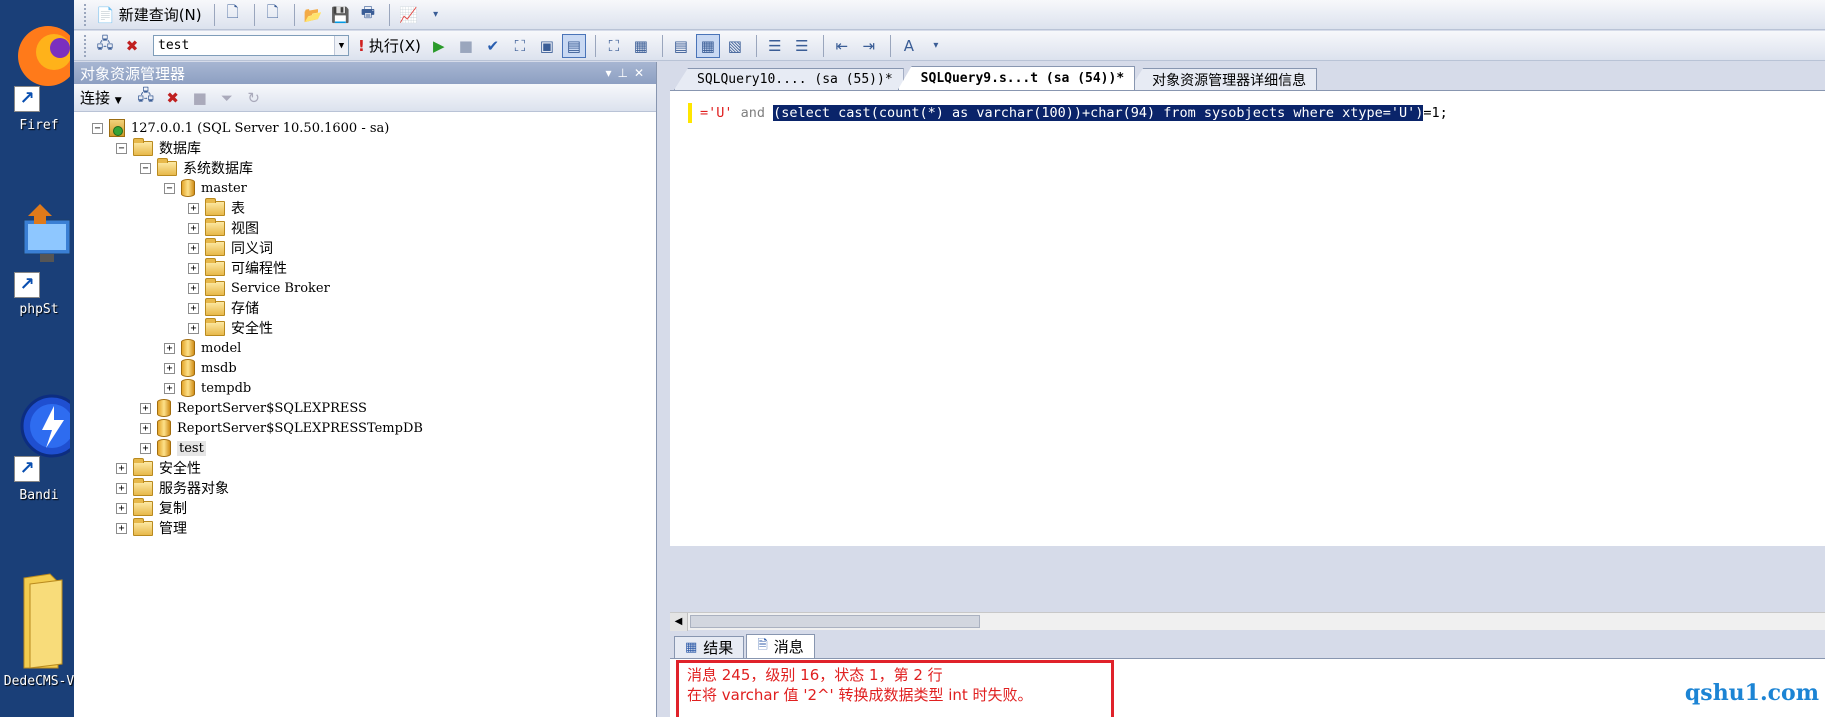 This screenshot has width=1825, height=717. What do you see at coordinates (158, 147) in the screenshot?
I see `tree-node-databases: − 数据库` at bounding box center [158, 147].